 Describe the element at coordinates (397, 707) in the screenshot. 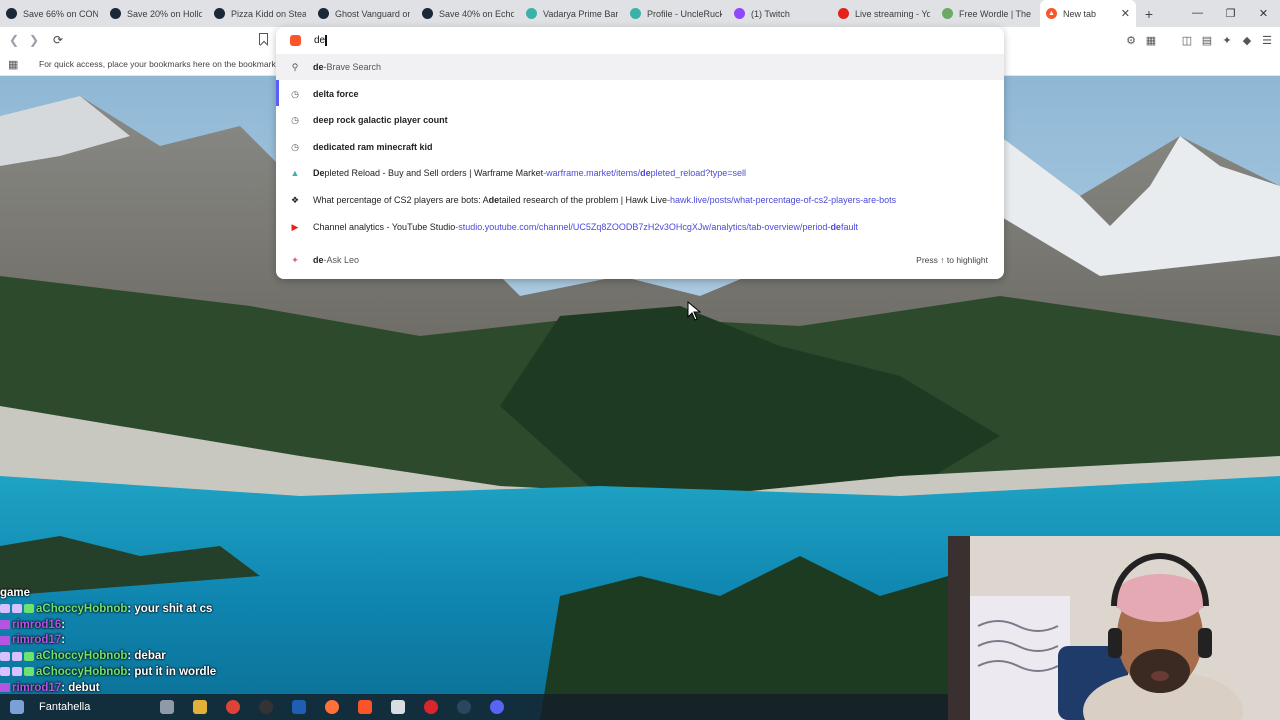

I see `notepad-icon` at that location.